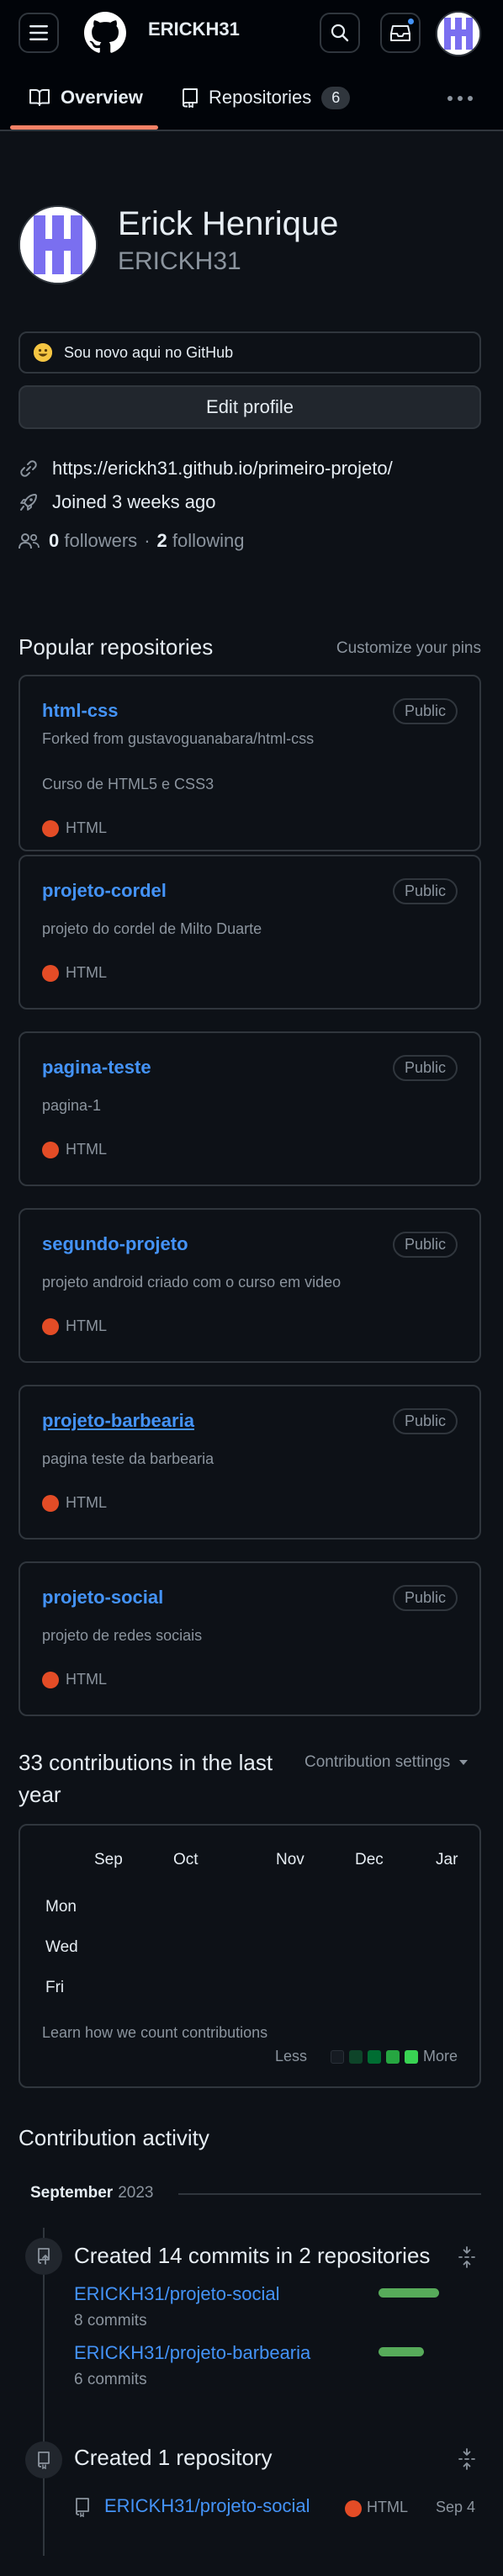  Describe the element at coordinates (409, 2293) in the screenshot. I see `commit-share-bar` at that location.